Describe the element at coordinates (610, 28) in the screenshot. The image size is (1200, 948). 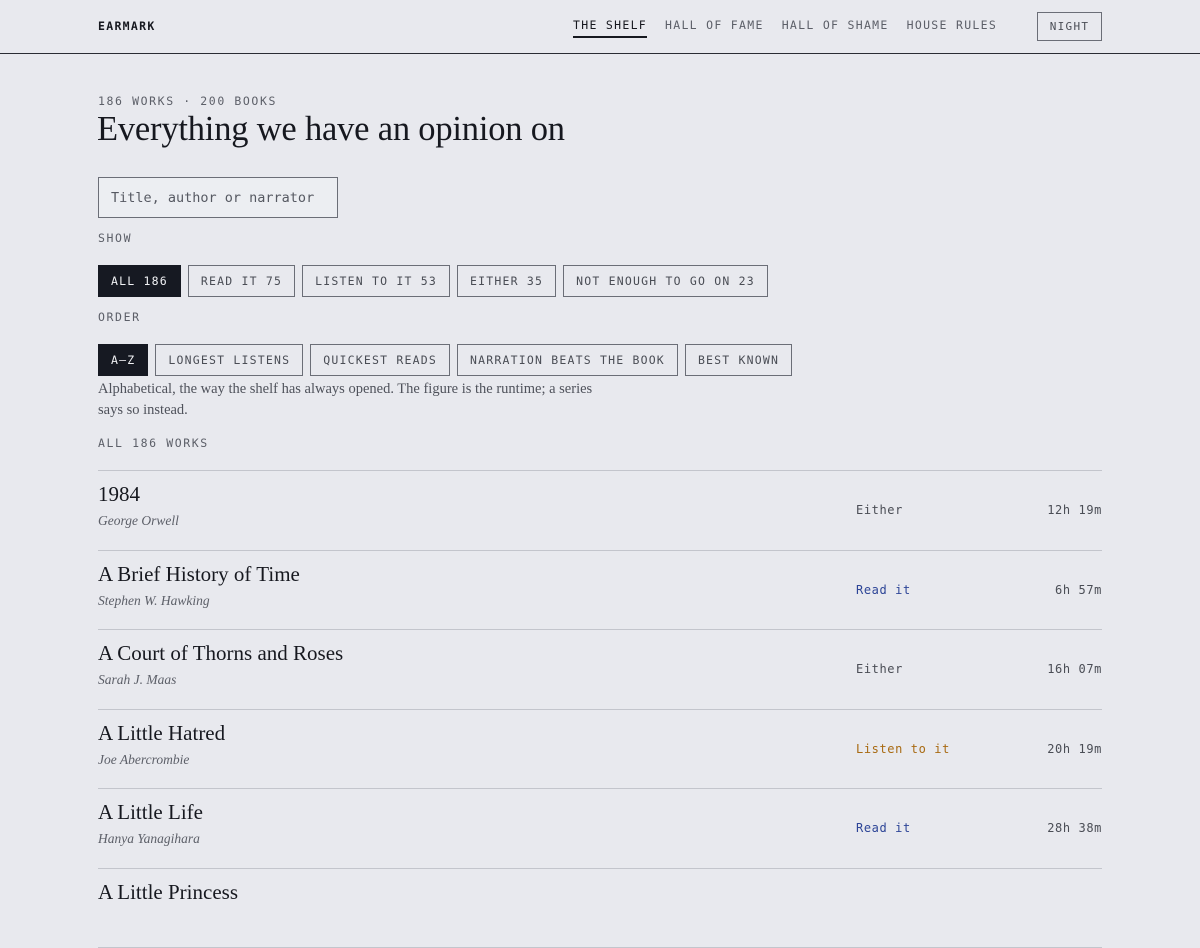
I see `nav-the-shelf: THE SHELF` at that location.